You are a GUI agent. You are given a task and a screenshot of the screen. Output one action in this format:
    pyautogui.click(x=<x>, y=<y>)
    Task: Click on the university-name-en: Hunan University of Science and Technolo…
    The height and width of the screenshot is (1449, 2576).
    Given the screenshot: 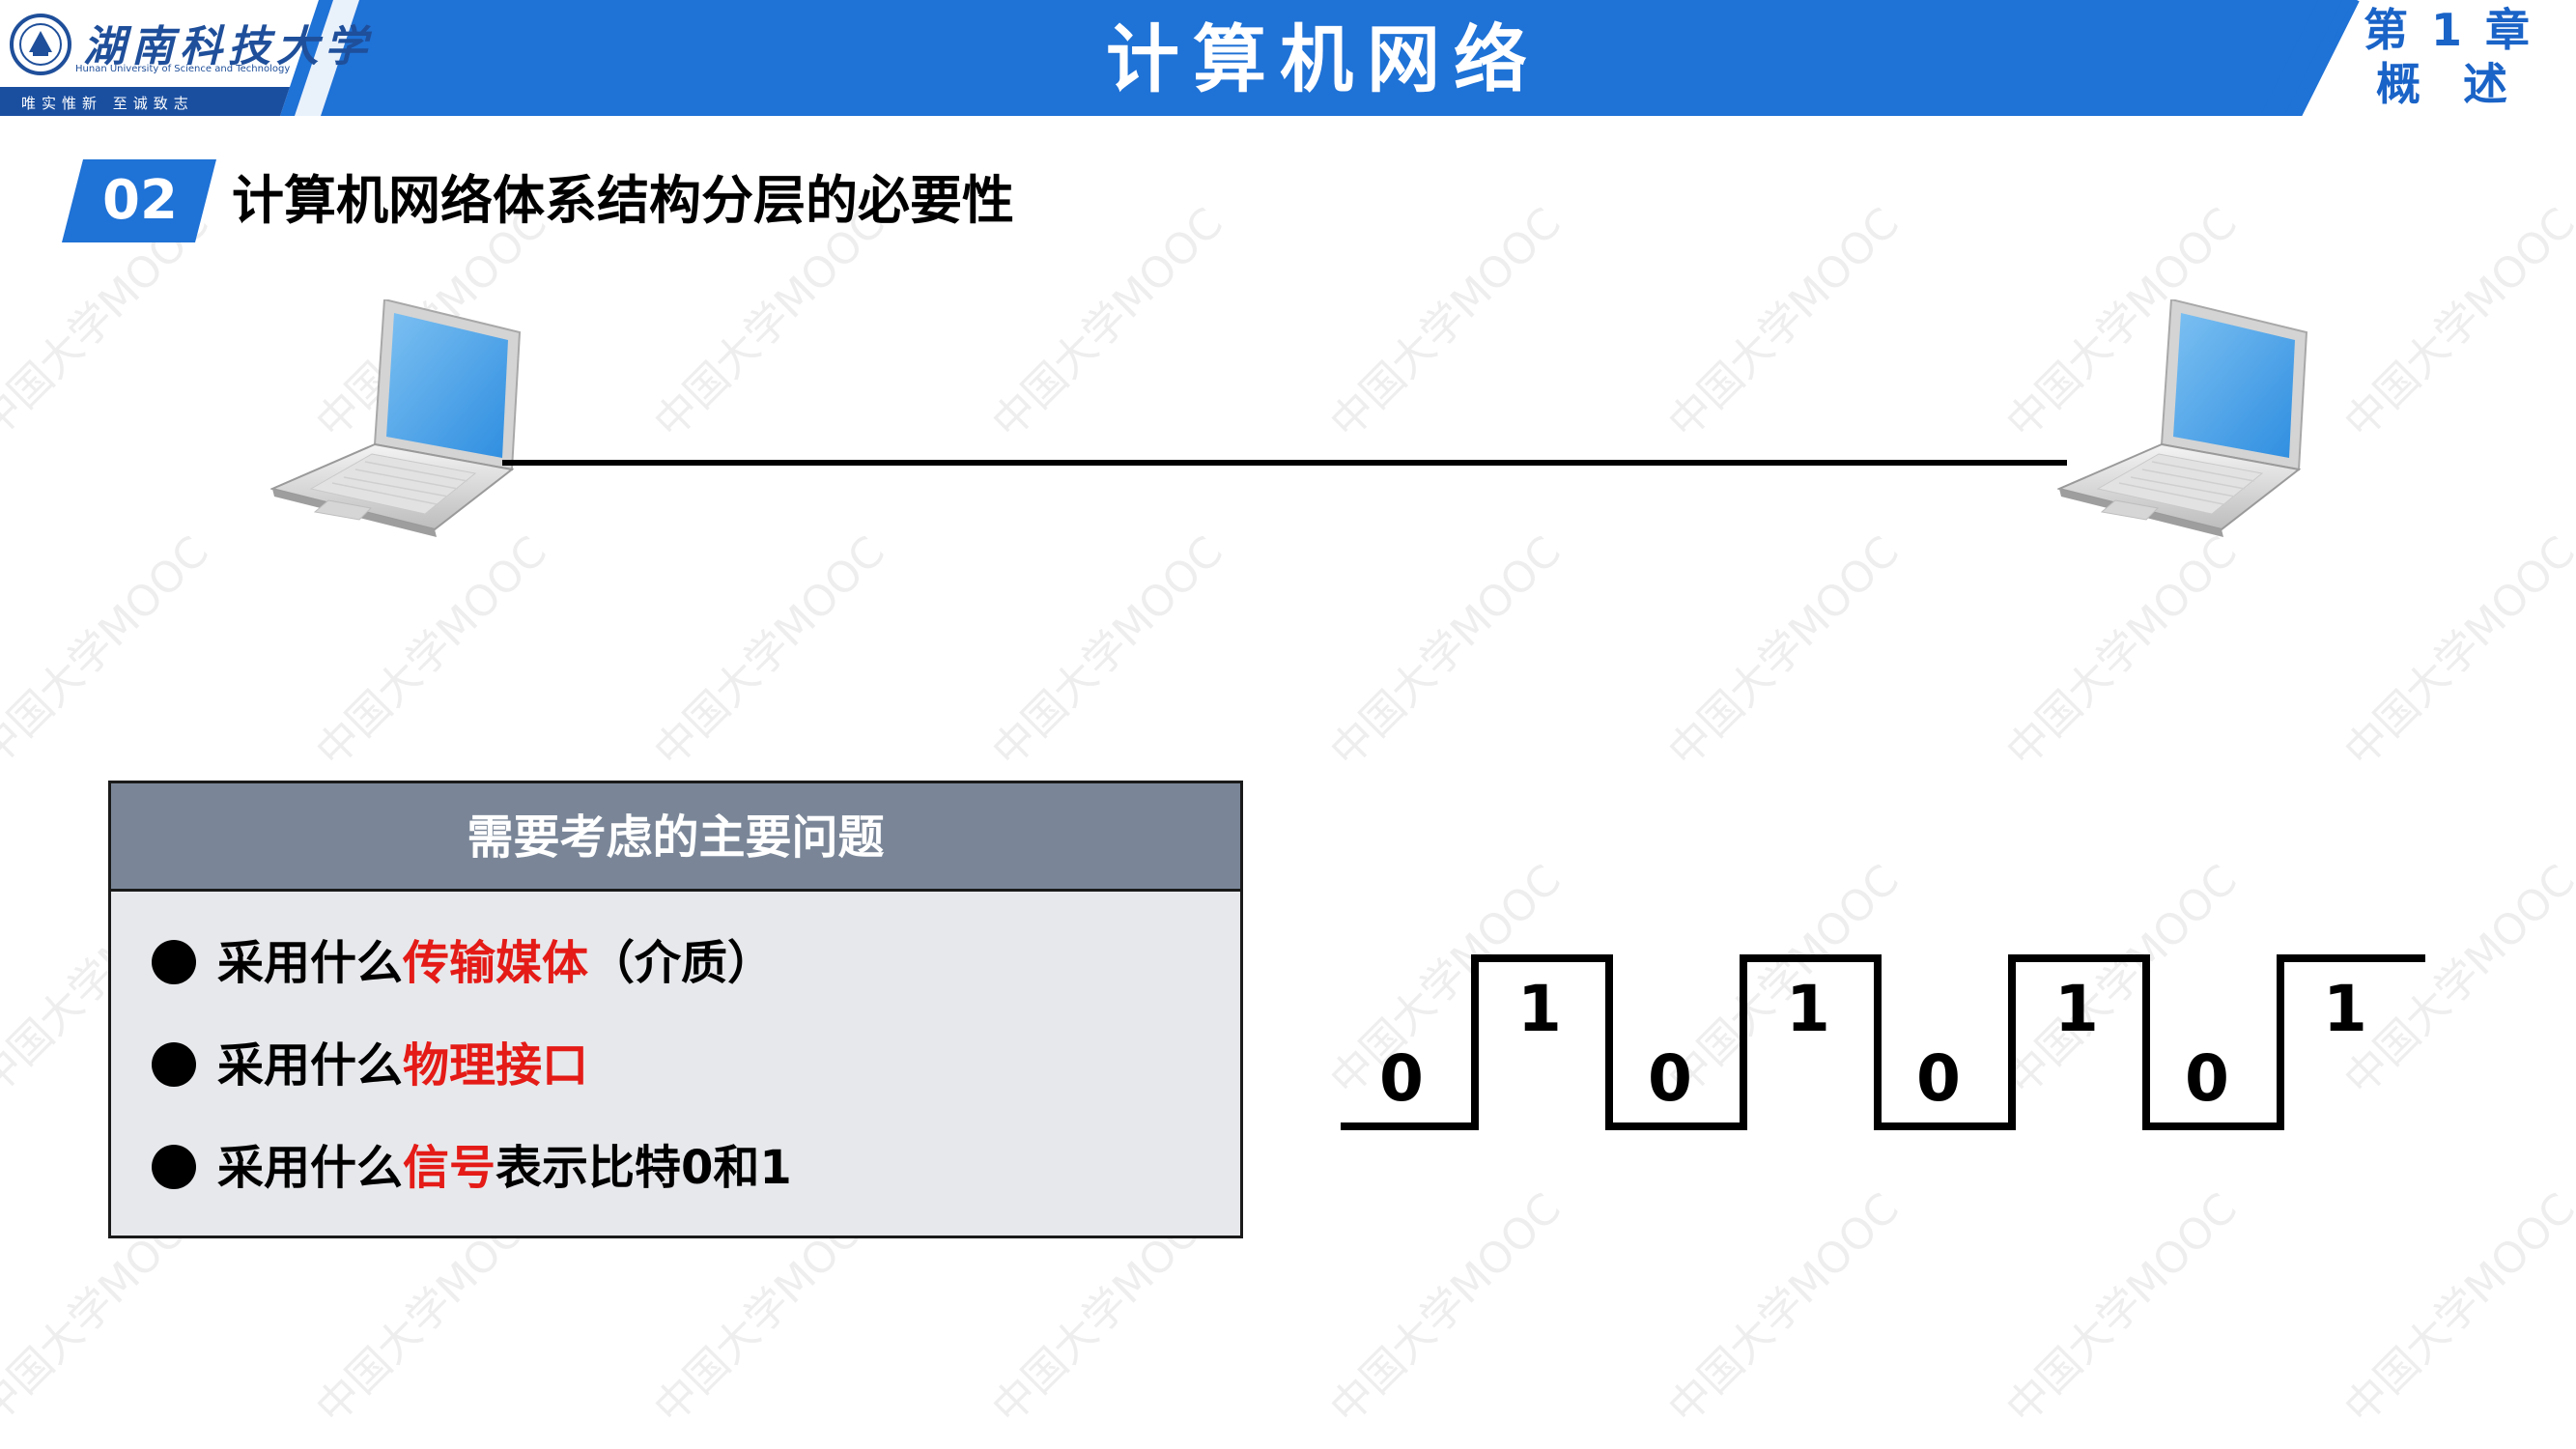 What is the action you would take?
    pyautogui.click(x=183, y=69)
    